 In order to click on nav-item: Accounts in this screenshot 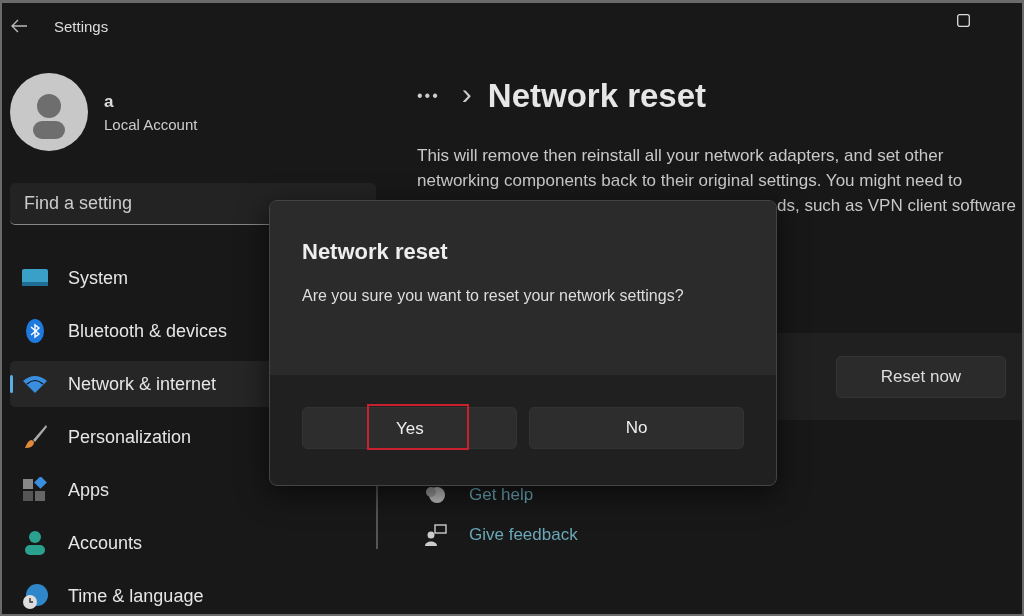, I will do `click(193, 543)`.